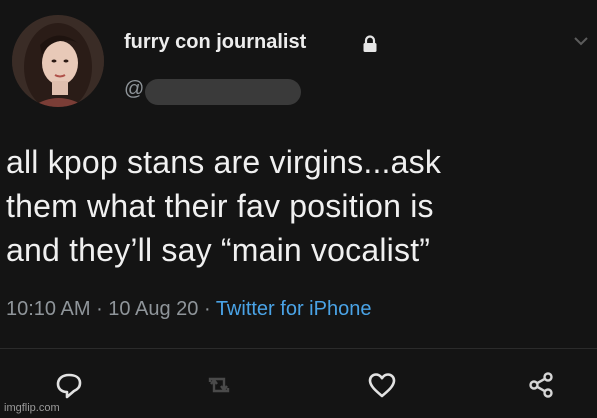 This screenshot has width=597, height=418. Describe the element at coordinates (215, 42) in the screenshot. I see `display-name: furry con journalist` at that location.